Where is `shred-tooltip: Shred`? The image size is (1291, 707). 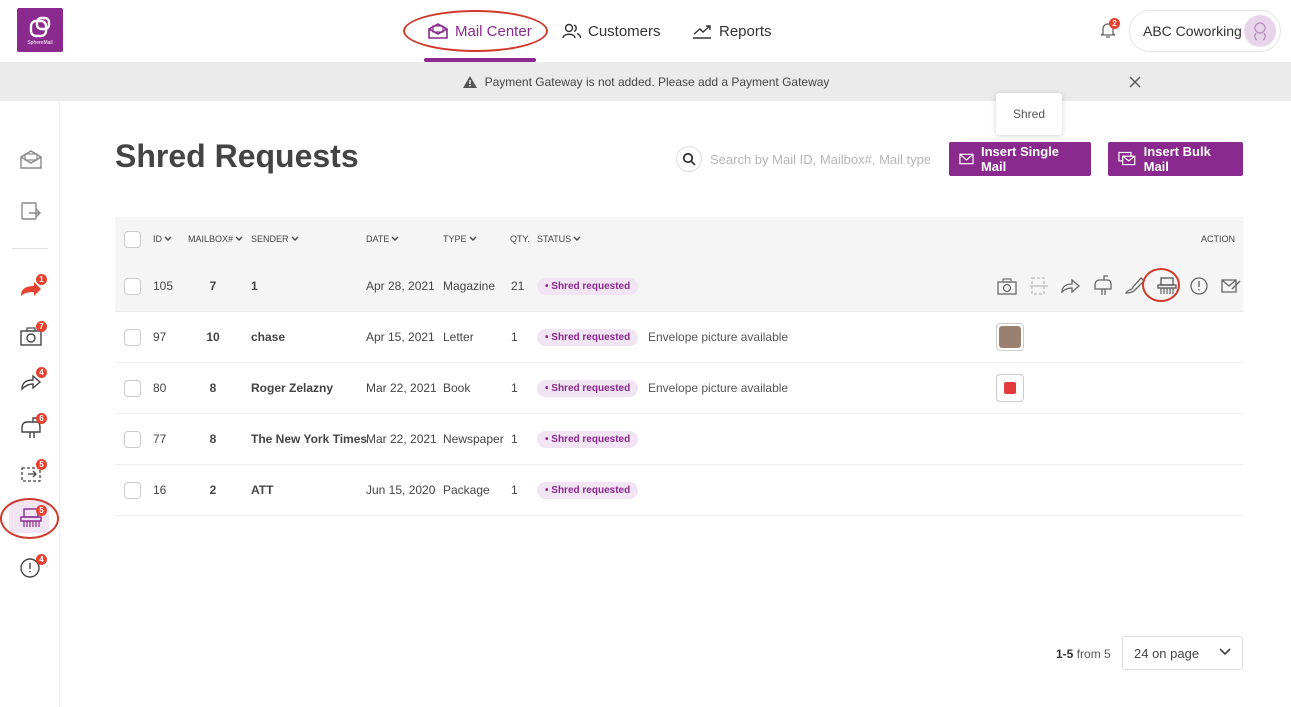
shred-tooltip: Shred is located at coordinates (1029, 114).